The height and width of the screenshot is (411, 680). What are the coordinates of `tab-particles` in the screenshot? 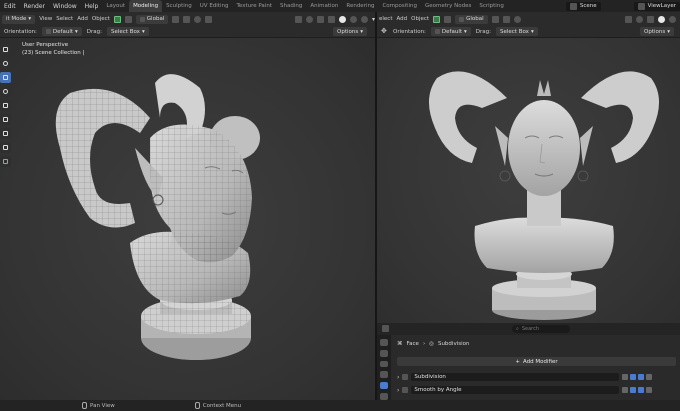 It's located at (384, 396).